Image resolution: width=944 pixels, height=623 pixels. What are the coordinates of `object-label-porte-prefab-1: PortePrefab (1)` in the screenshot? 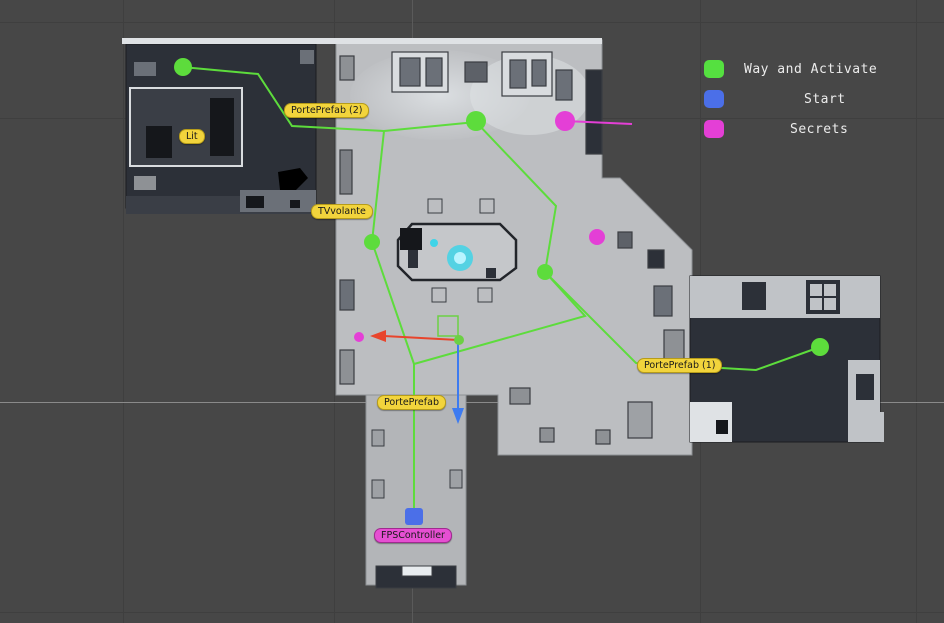 It's located at (680, 365).